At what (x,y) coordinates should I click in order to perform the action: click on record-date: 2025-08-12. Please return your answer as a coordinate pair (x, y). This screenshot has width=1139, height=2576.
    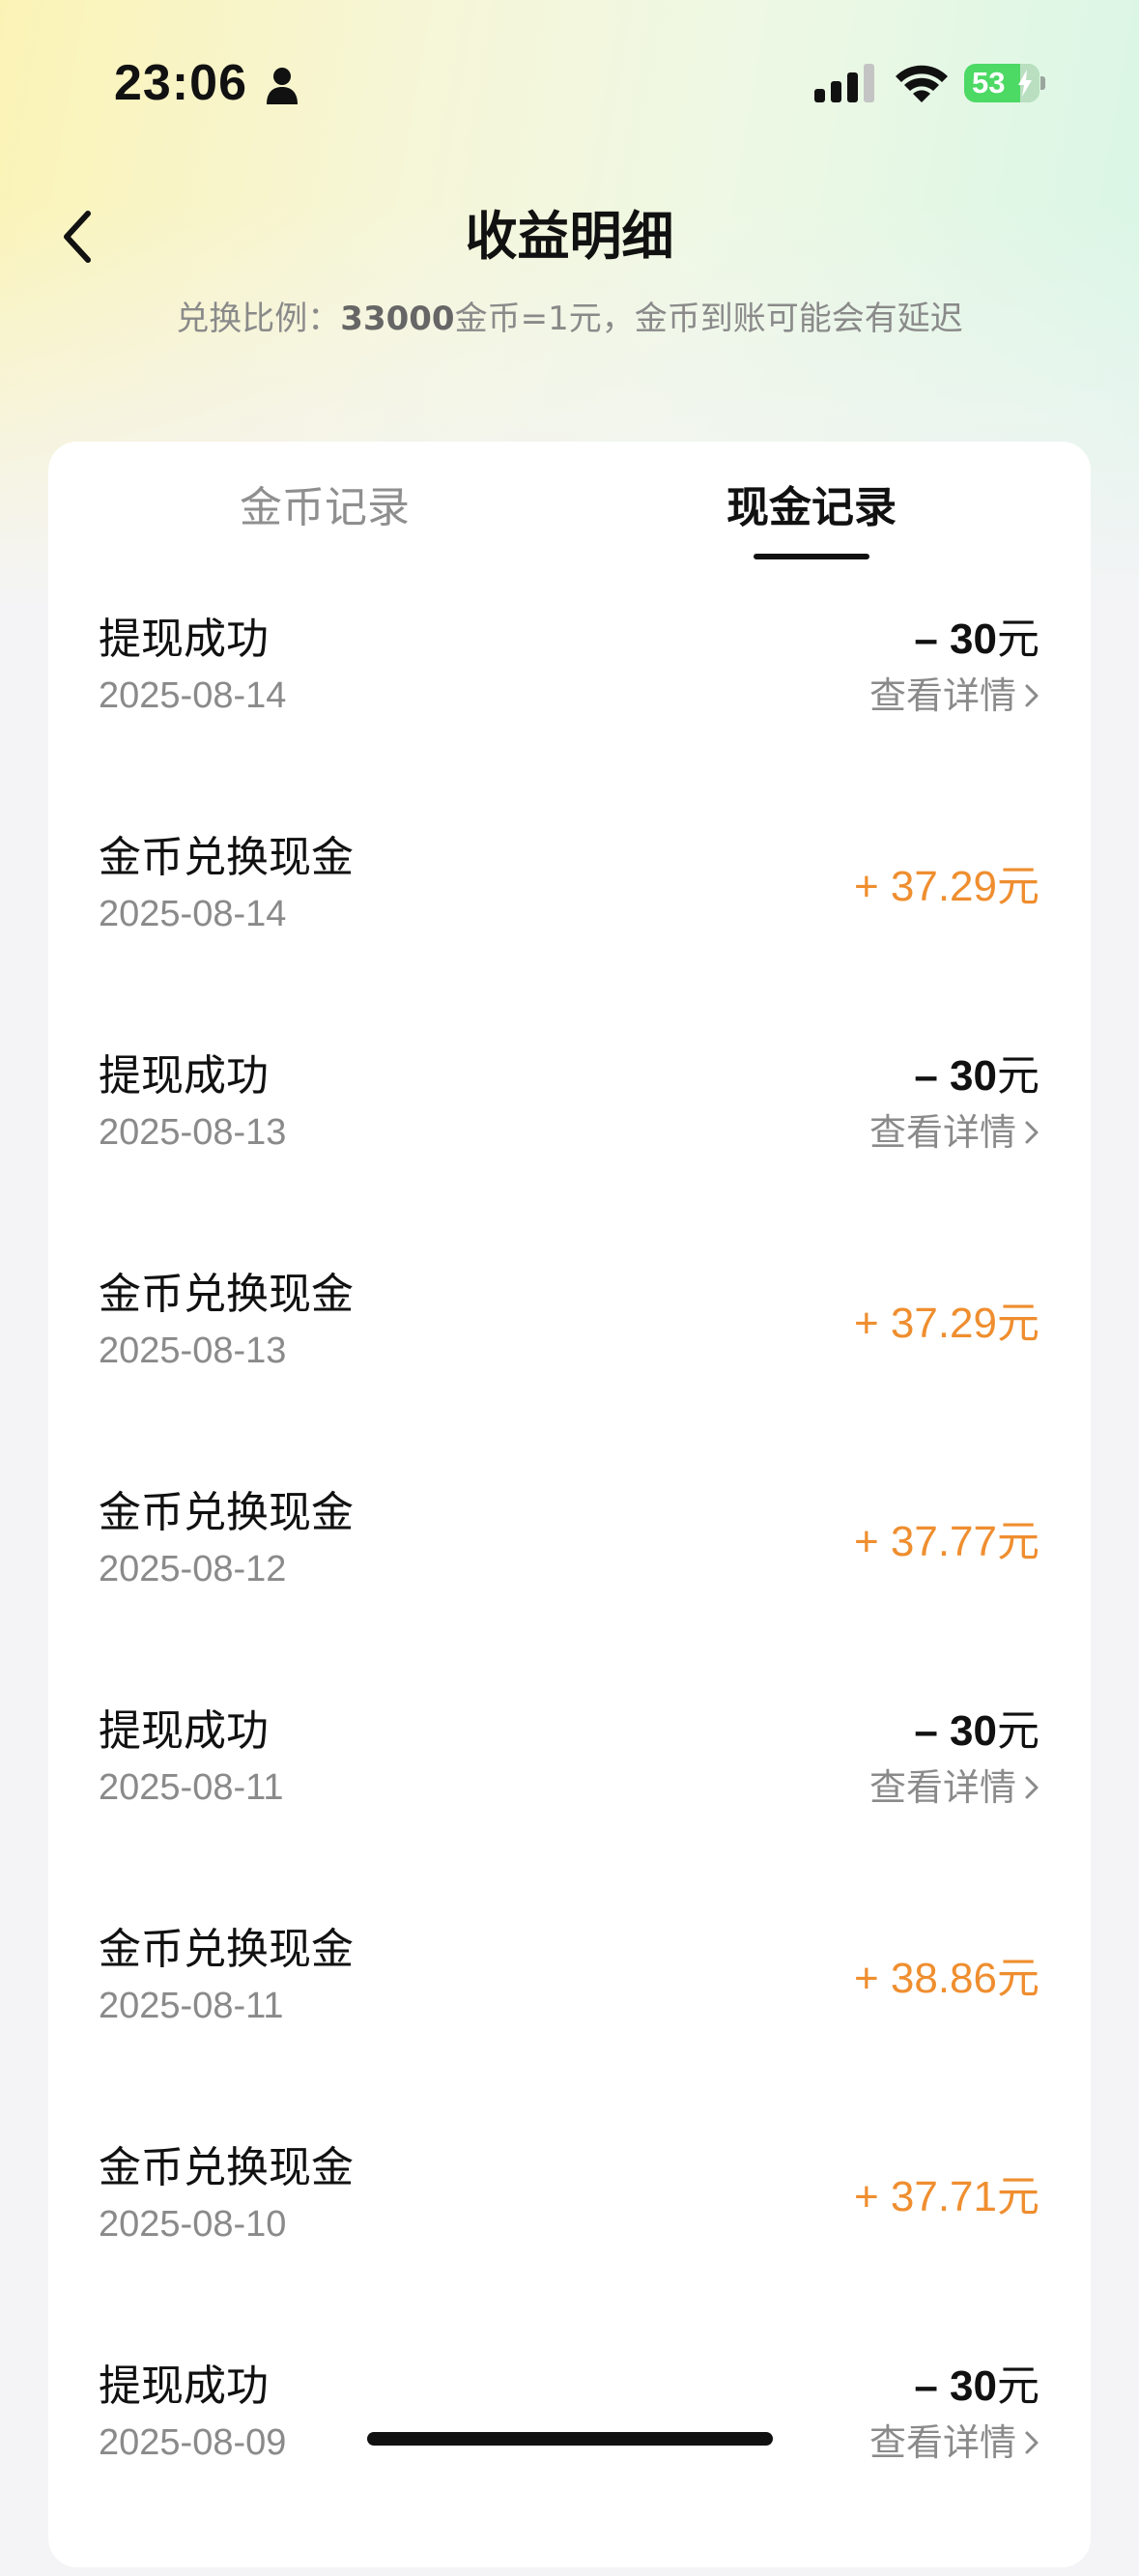
    Looking at the image, I should click on (193, 1569).